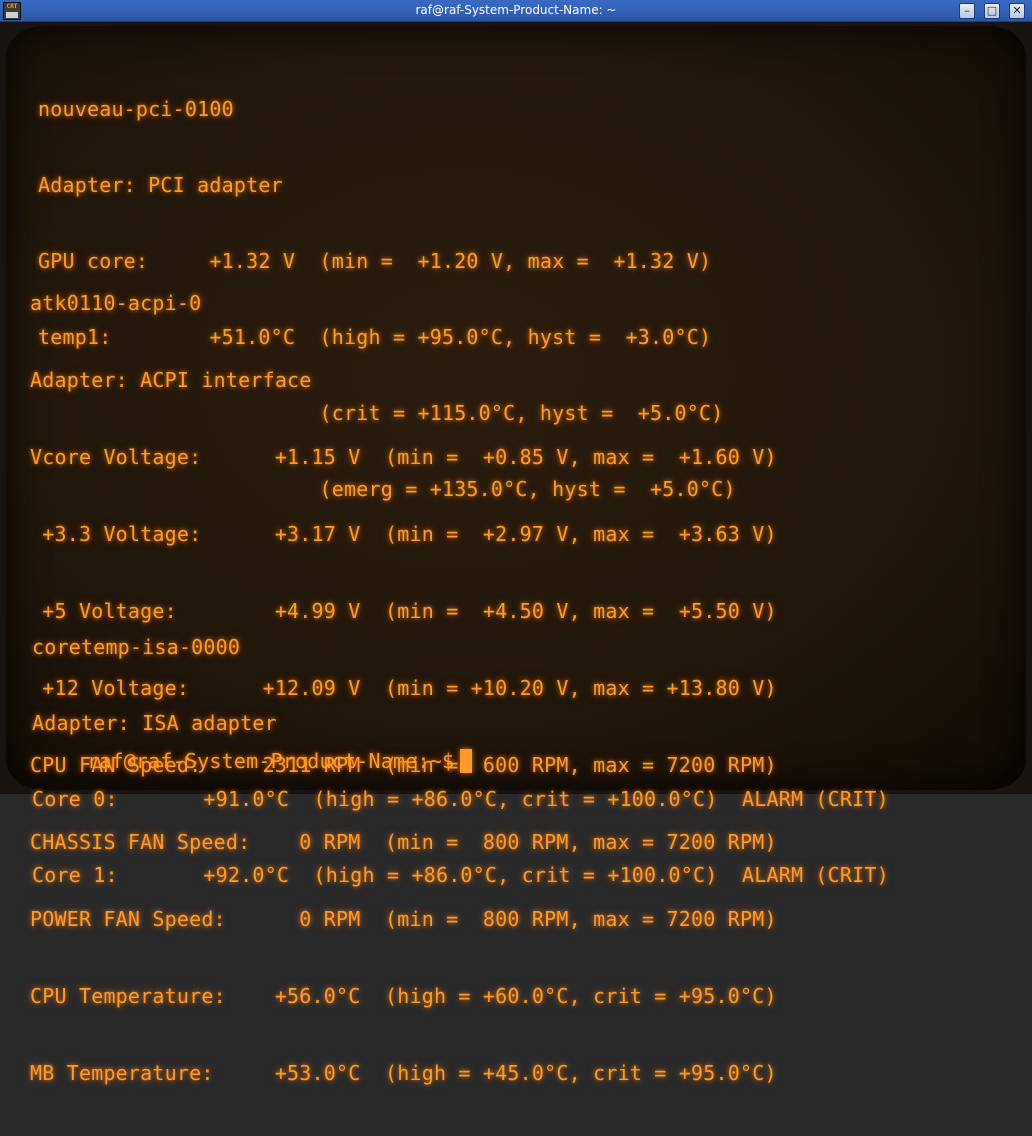 Image resolution: width=1032 pixels, height=1136 pixels. I want to click on shell-prompt-line: raf@raf-System-Product-Name:~$, so click(255, 761).